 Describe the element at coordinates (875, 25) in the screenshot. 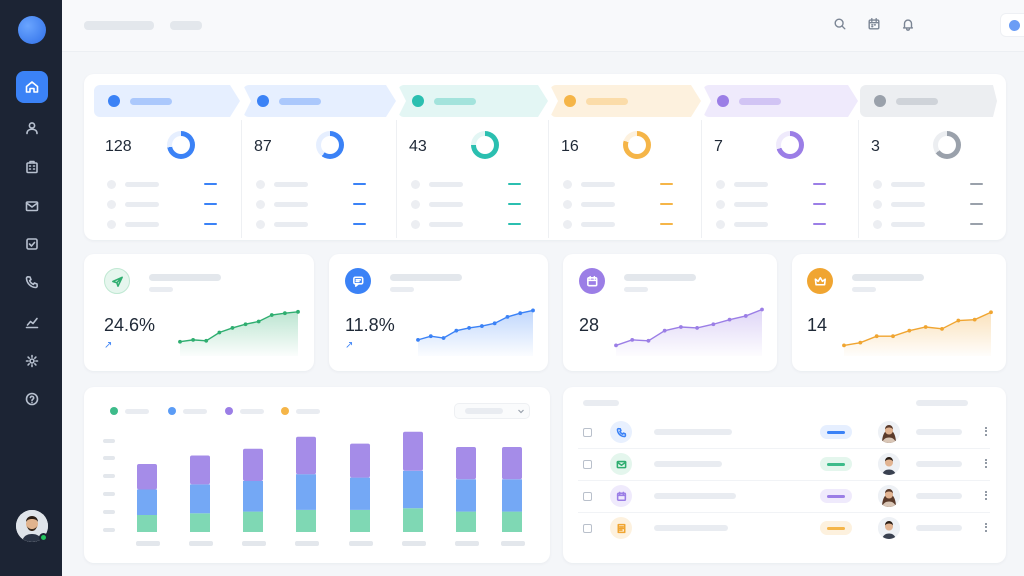

I see `calendar-button` at that location.